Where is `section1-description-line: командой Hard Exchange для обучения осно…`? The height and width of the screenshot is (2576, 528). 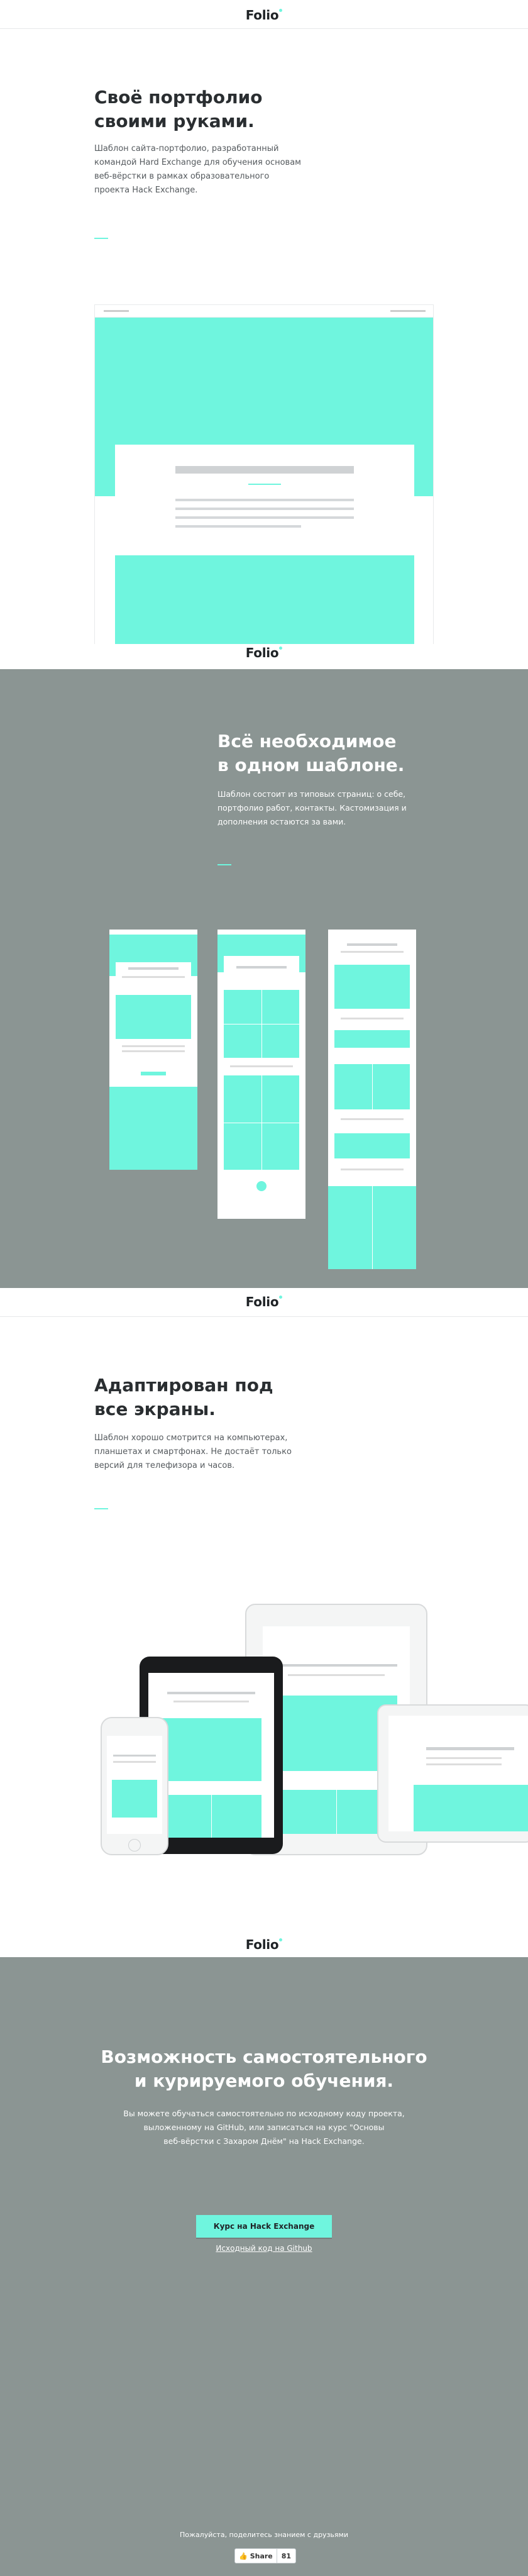
section1-description-line: командой Hard Exchange для обучения осно… is located at coordinates (197, 162).